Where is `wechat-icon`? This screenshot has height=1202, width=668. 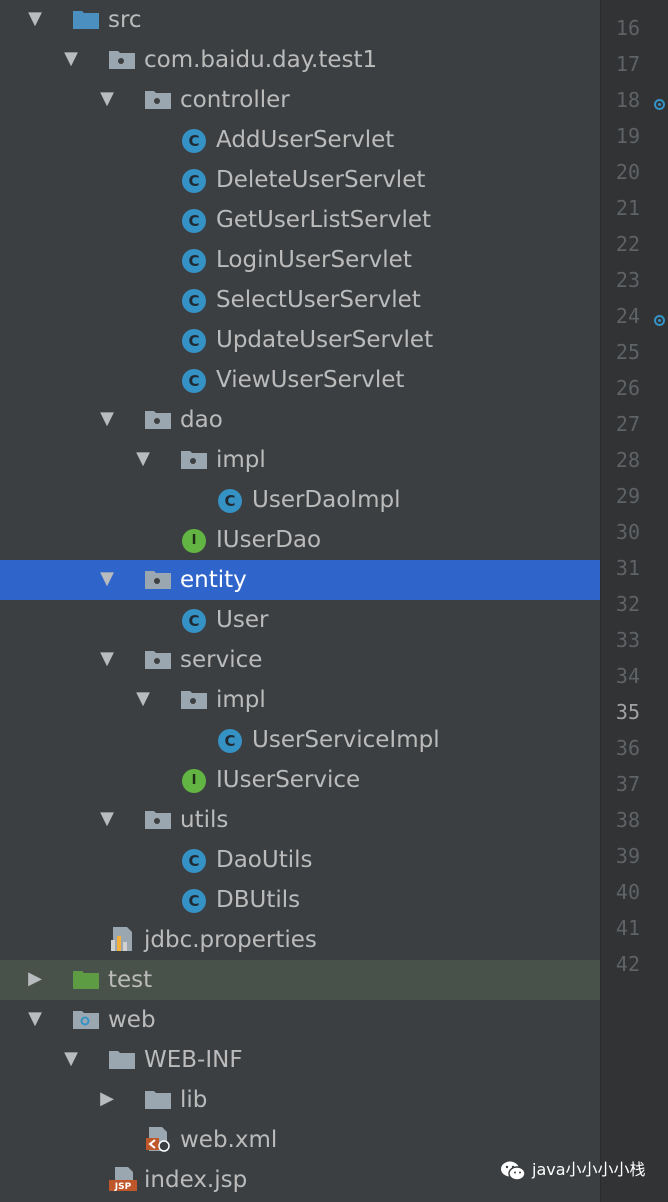 wechat-icon is located at coordinates (513, 1171).